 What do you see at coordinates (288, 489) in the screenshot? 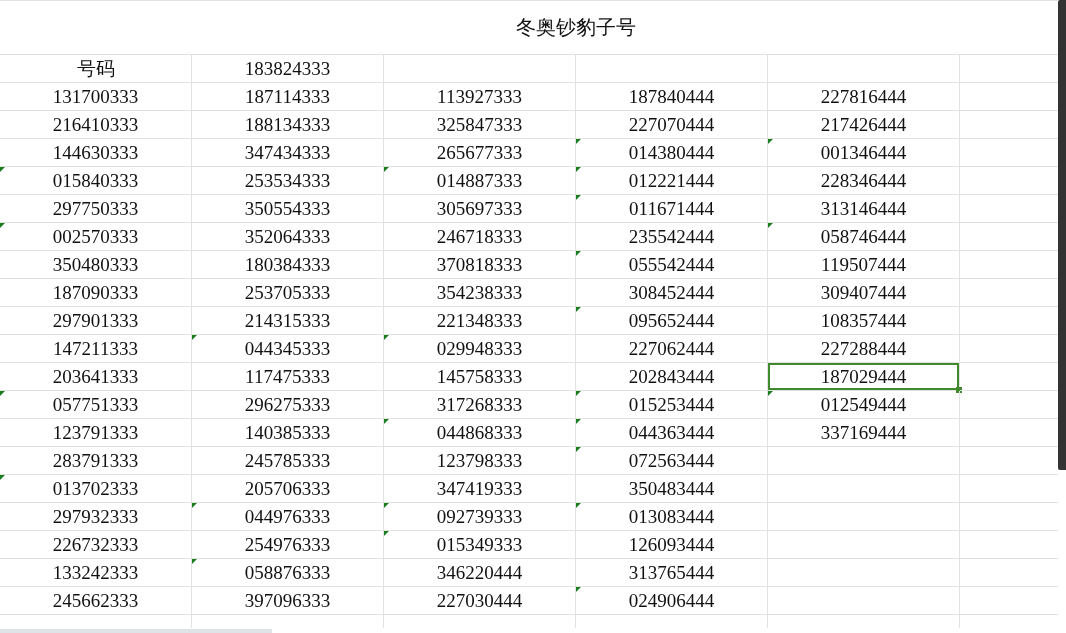
I see `table-cell: 205706333` at bounding box center [288, 489].